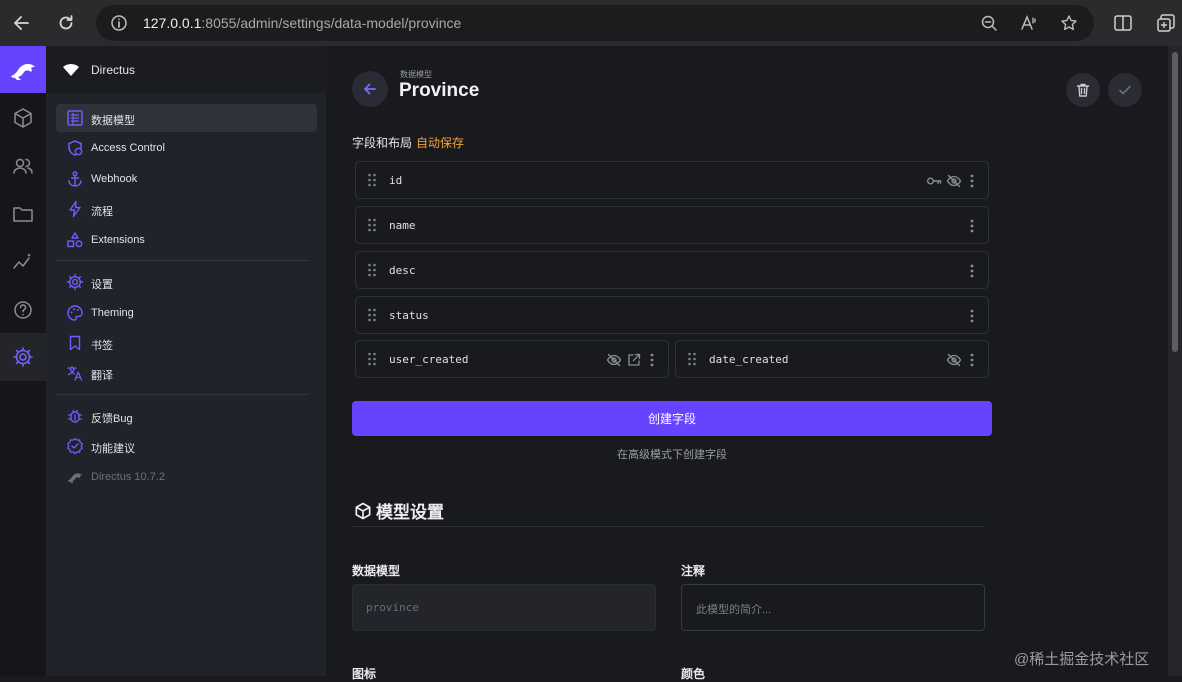 The height and width of the screenshot is (682, 1182). Describe the element at coordinates (402, 270) in the screenshot. I see `field-name: desc` at that location.